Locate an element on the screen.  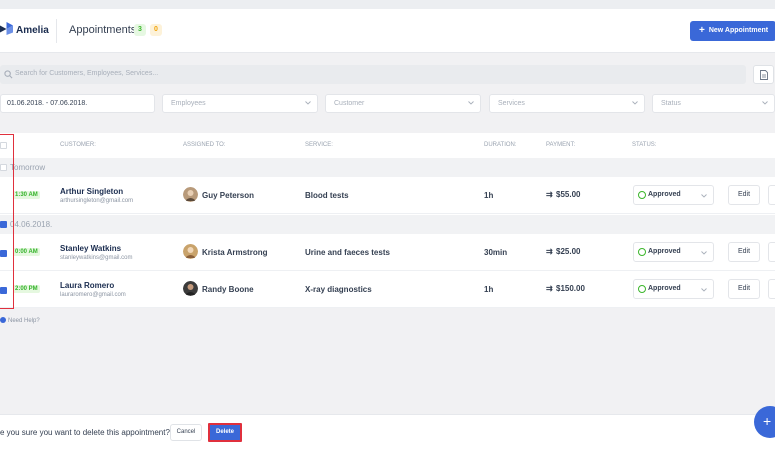
column-status: STATUS: is located at coordinates (644, 145).